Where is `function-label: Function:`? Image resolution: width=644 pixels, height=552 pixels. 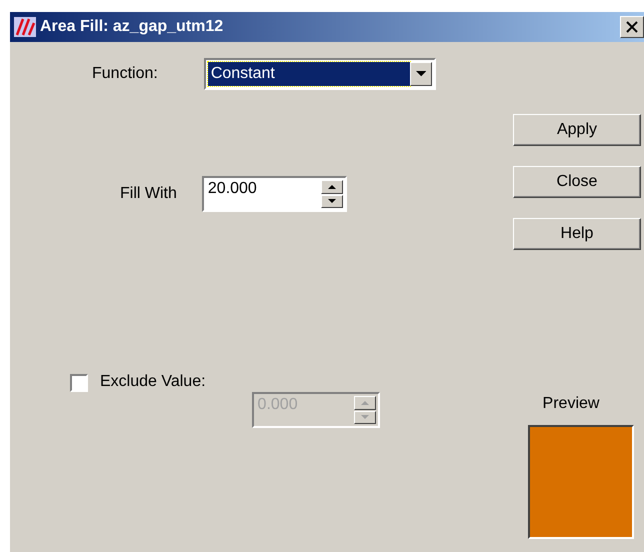
function-label: Function: is located at coordinates (125, 74).